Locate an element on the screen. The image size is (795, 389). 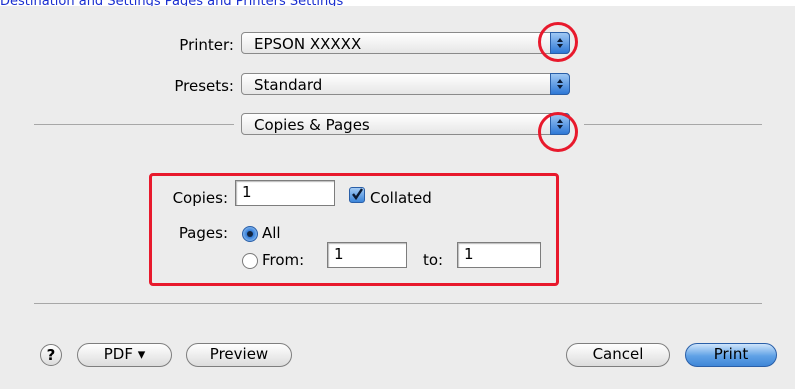
copies-label: Copies: is located at coordinates (200, 198).